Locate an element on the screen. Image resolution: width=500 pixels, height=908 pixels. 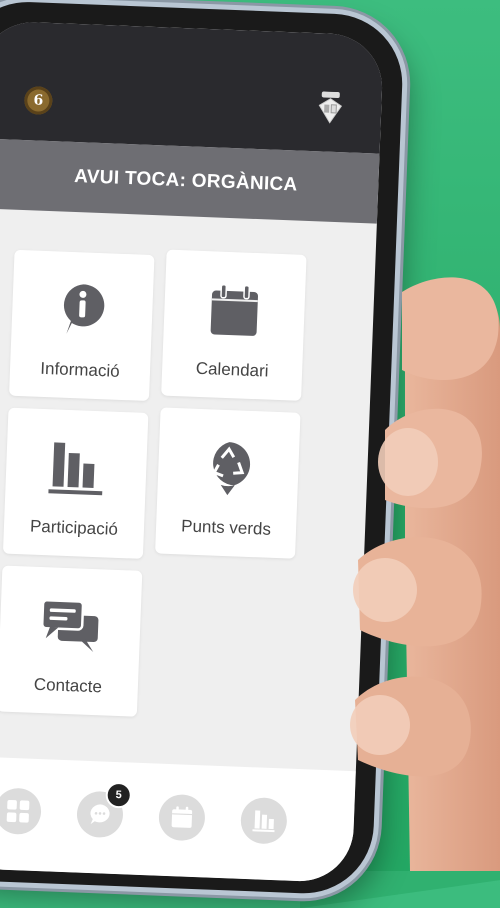
tile-punts-verds: Punts verds is located at coordinates (228, 483).